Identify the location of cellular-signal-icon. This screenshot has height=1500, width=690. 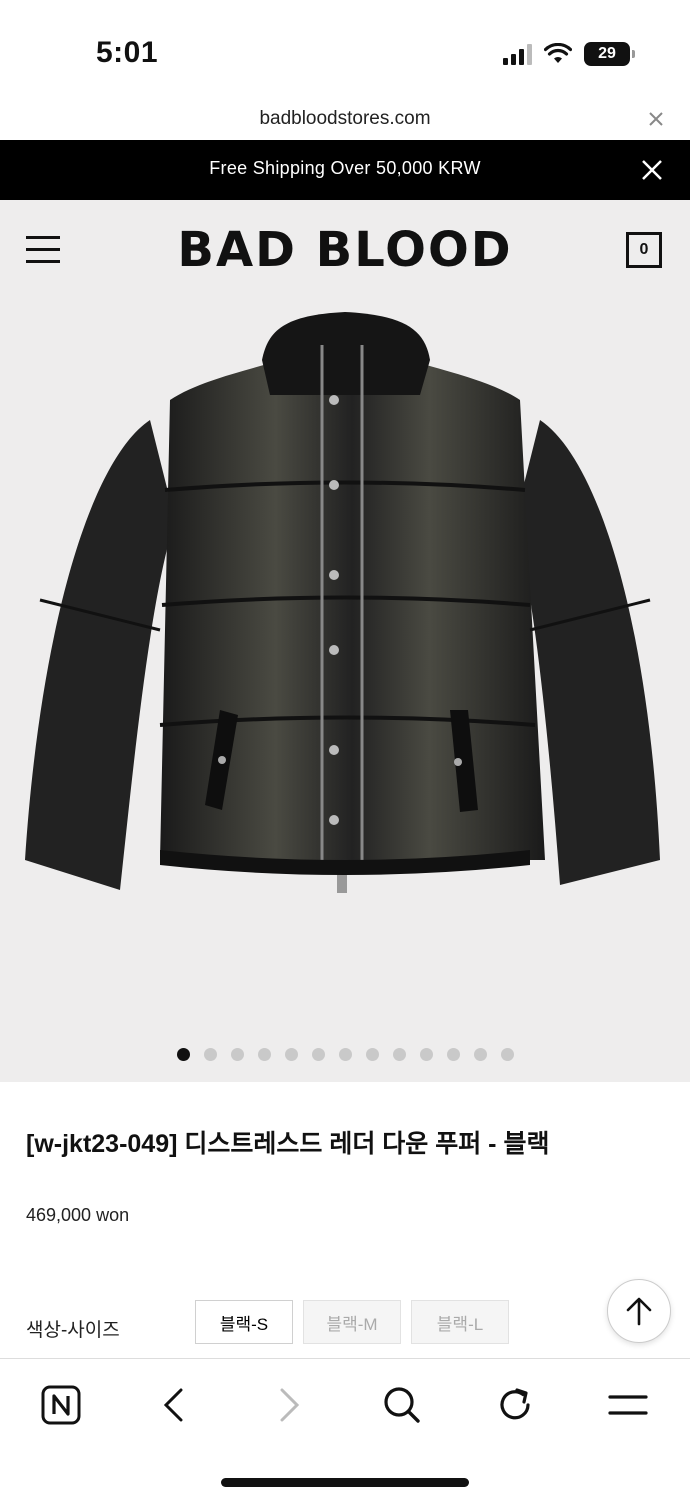
(517, 54).